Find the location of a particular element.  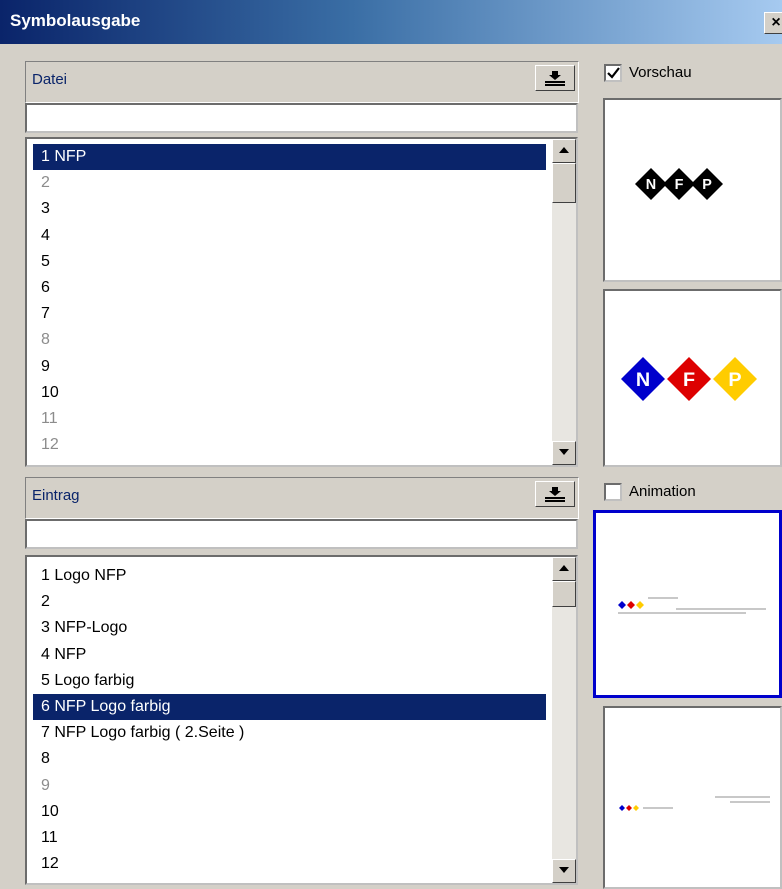

preview-mono-logo: NFP is located at coordinates (692, 190).